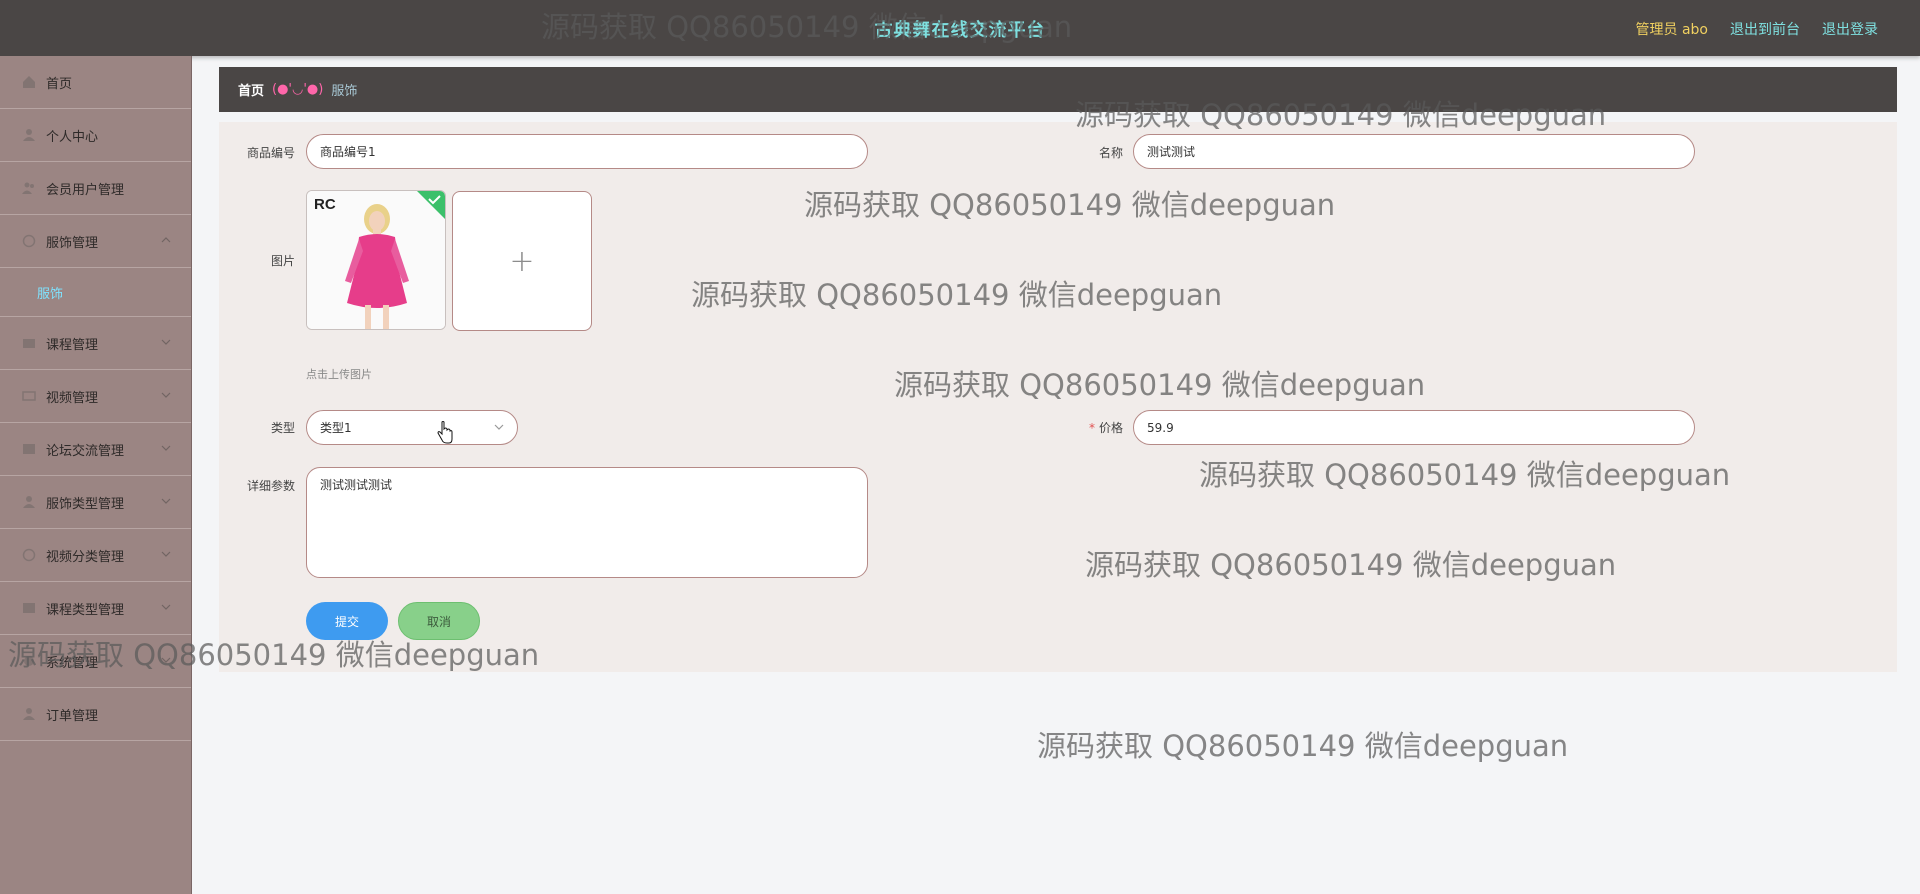 The image size is (1920, 894). I want to click on sidebar-item-label: 视频管理, so click(72, 398).